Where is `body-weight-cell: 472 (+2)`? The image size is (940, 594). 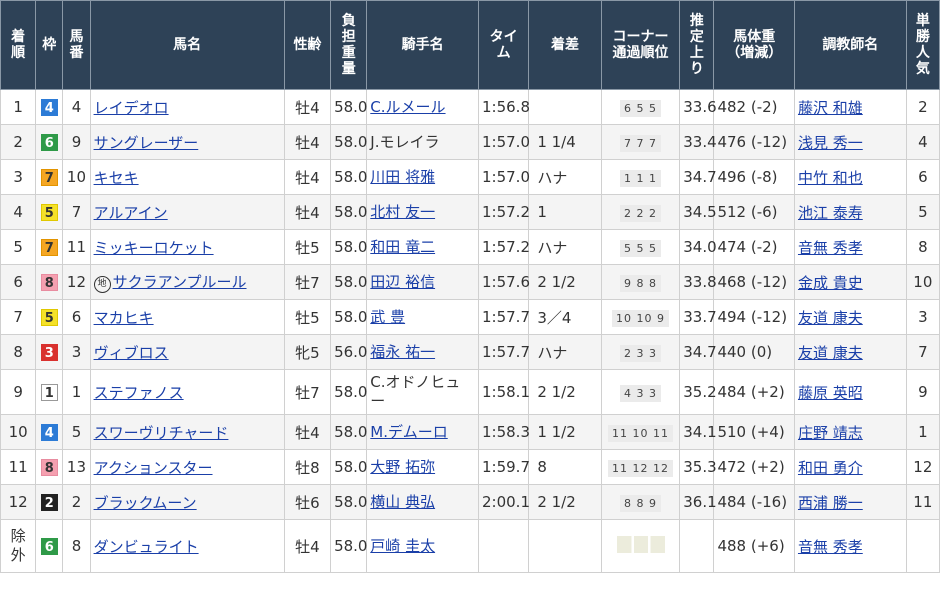
body-weight-cell: 472 (+2) is located at coordinates (754, 467).